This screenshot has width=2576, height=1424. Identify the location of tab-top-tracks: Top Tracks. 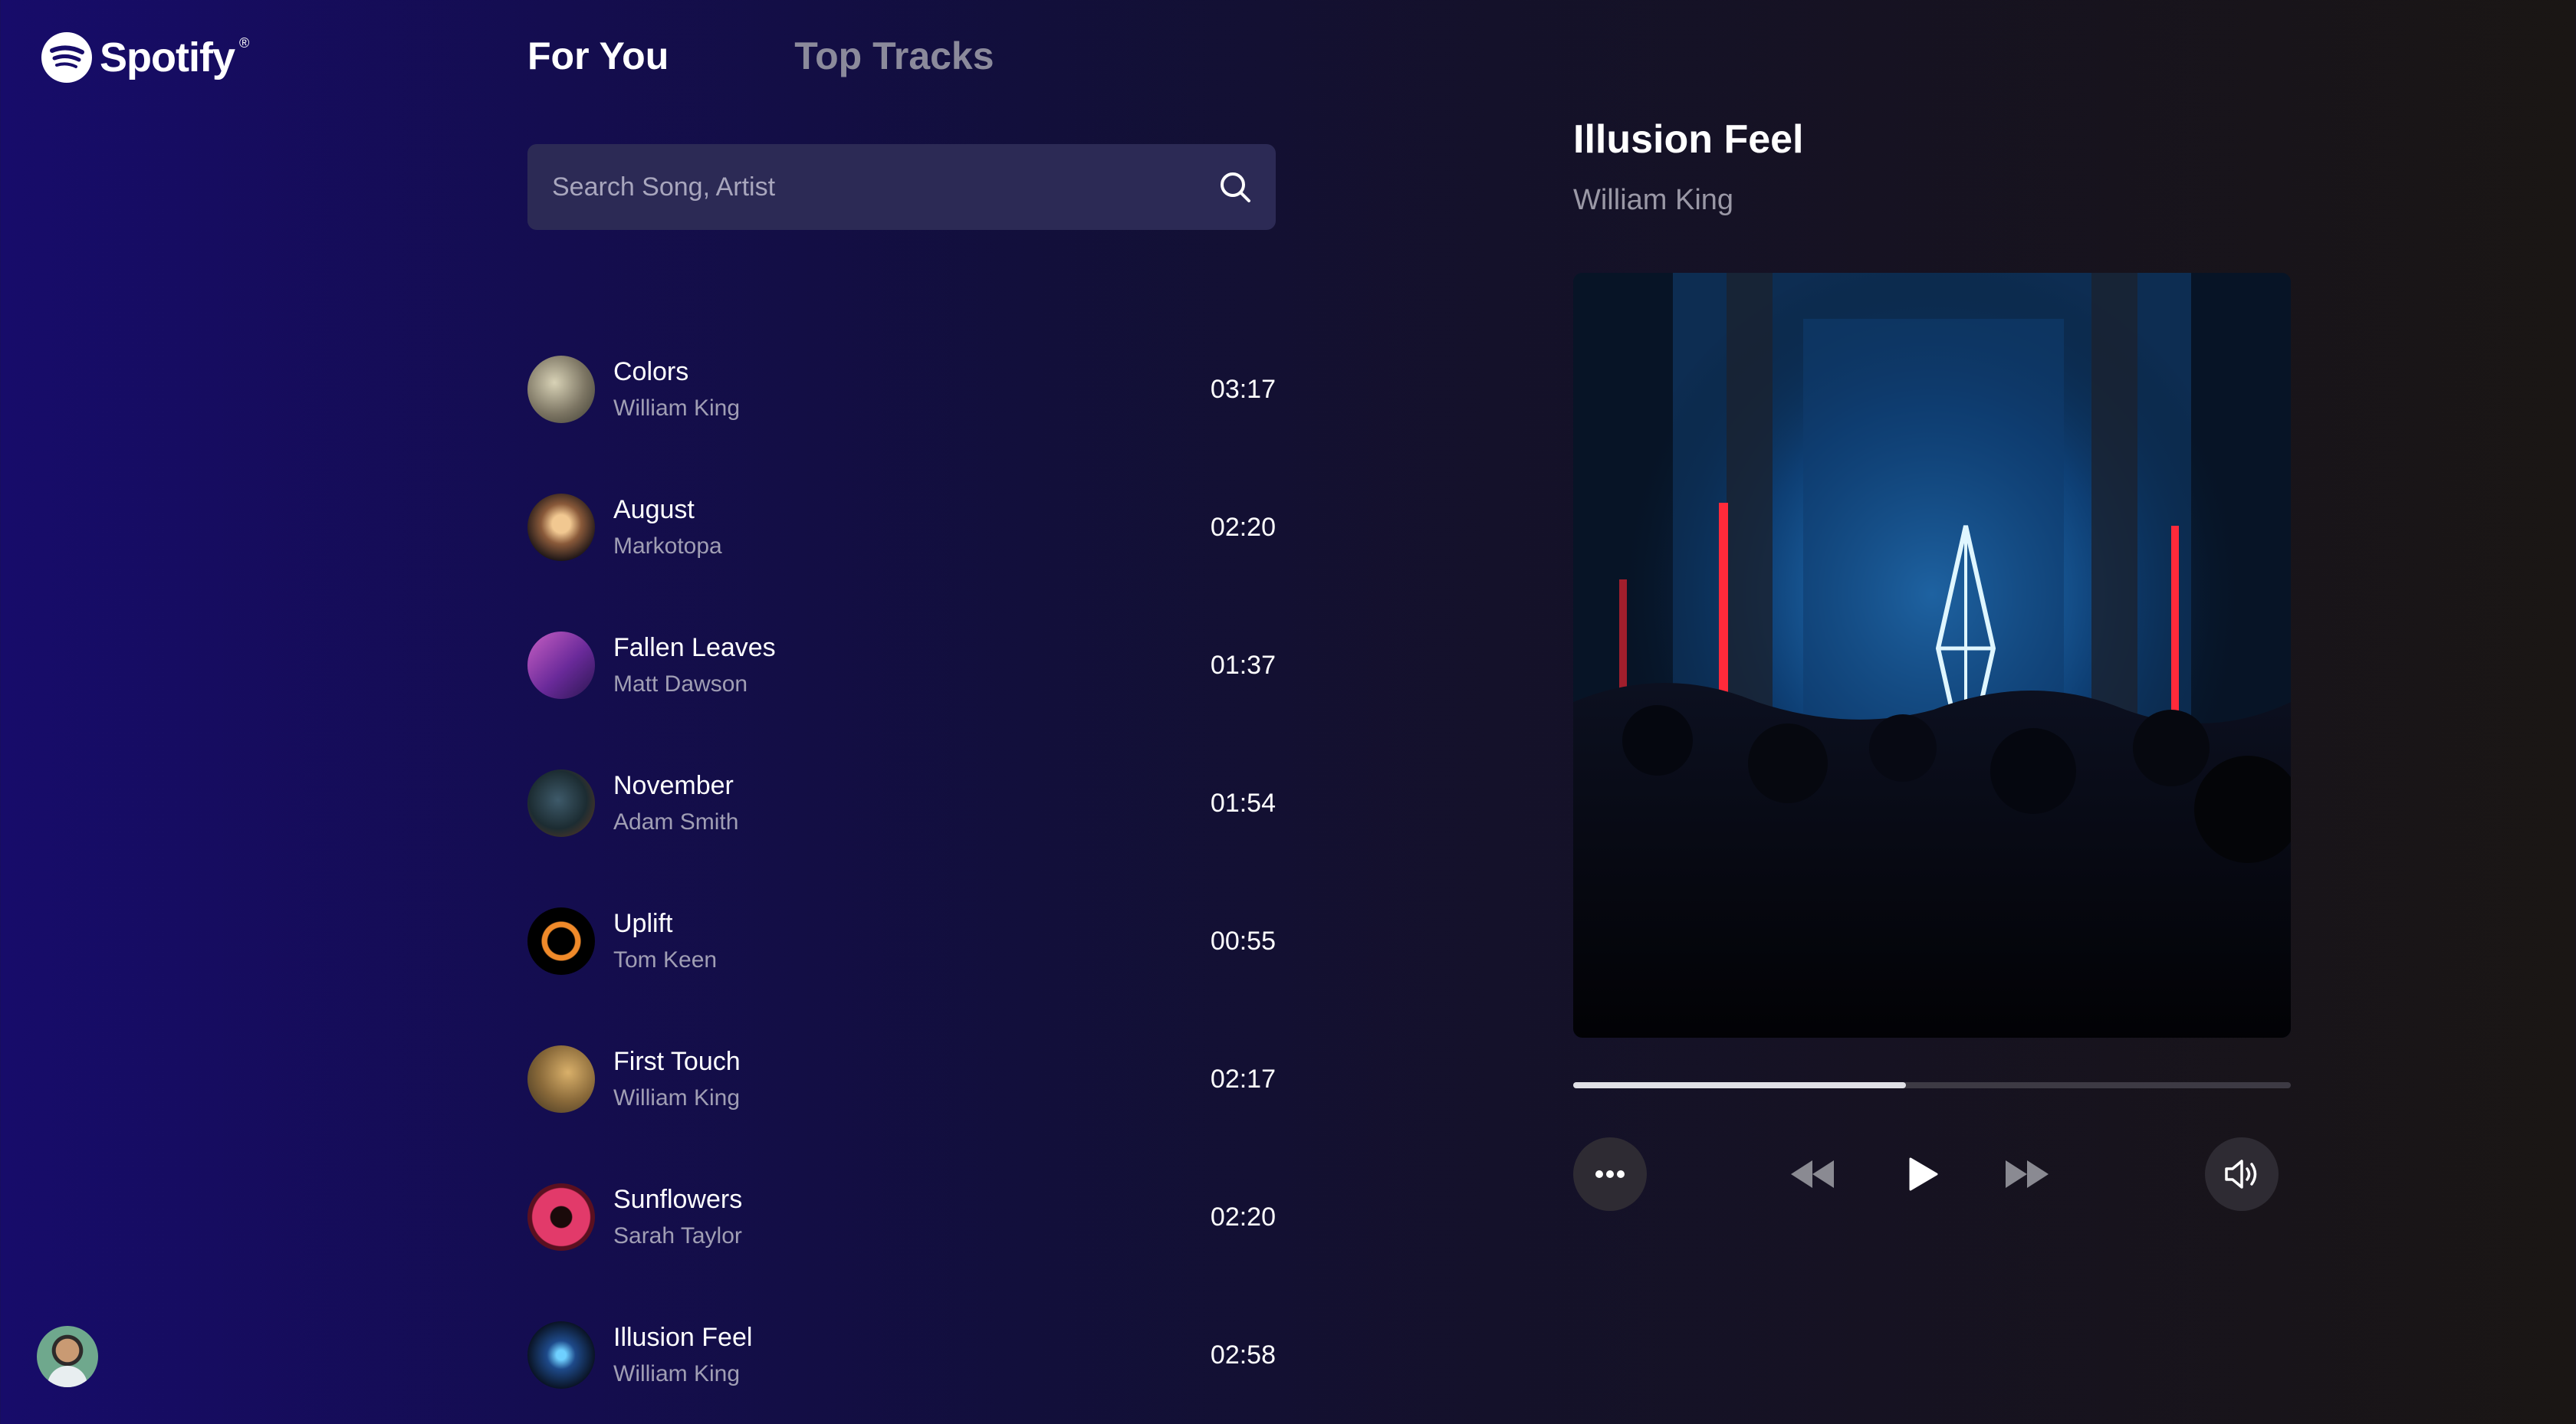
(894, 56).